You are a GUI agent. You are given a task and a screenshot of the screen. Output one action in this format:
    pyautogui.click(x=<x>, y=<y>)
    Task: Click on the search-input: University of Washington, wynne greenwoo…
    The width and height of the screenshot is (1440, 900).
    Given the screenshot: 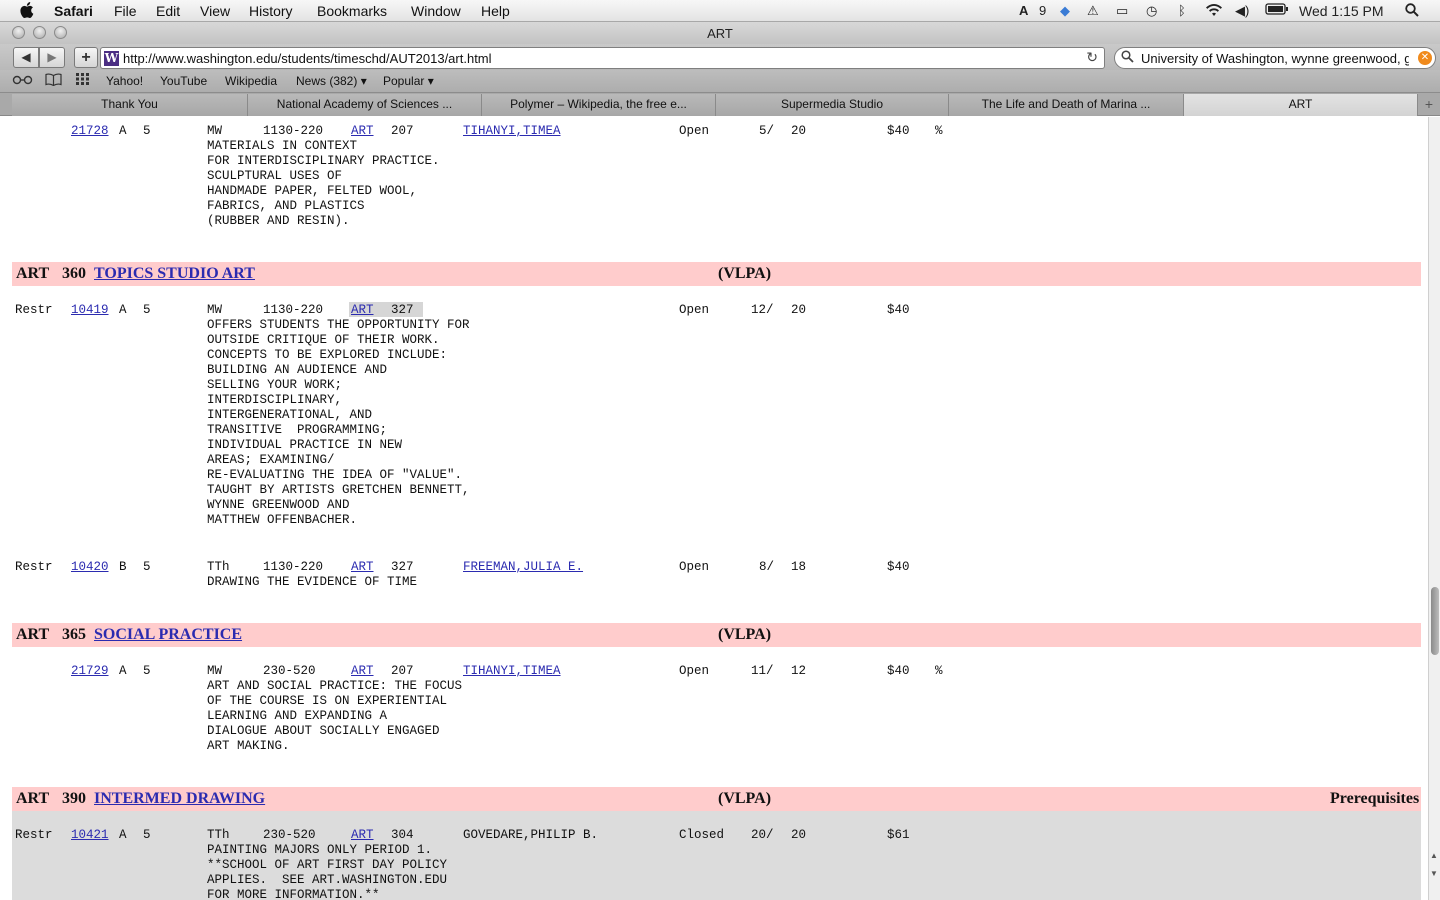 What is the action you would take?
    pyautogui.click(x=1275, y=58)
    